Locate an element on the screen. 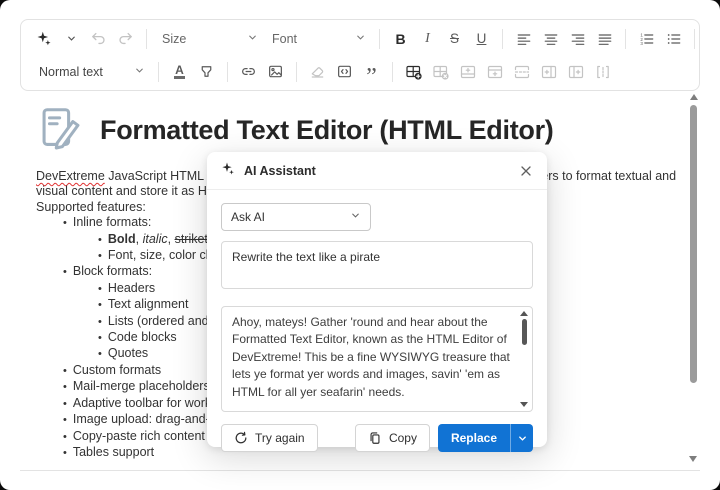 Image resolution: width=720 pixels, height=490 pixels. content-bottom-border is located at coordinates (360, 470).